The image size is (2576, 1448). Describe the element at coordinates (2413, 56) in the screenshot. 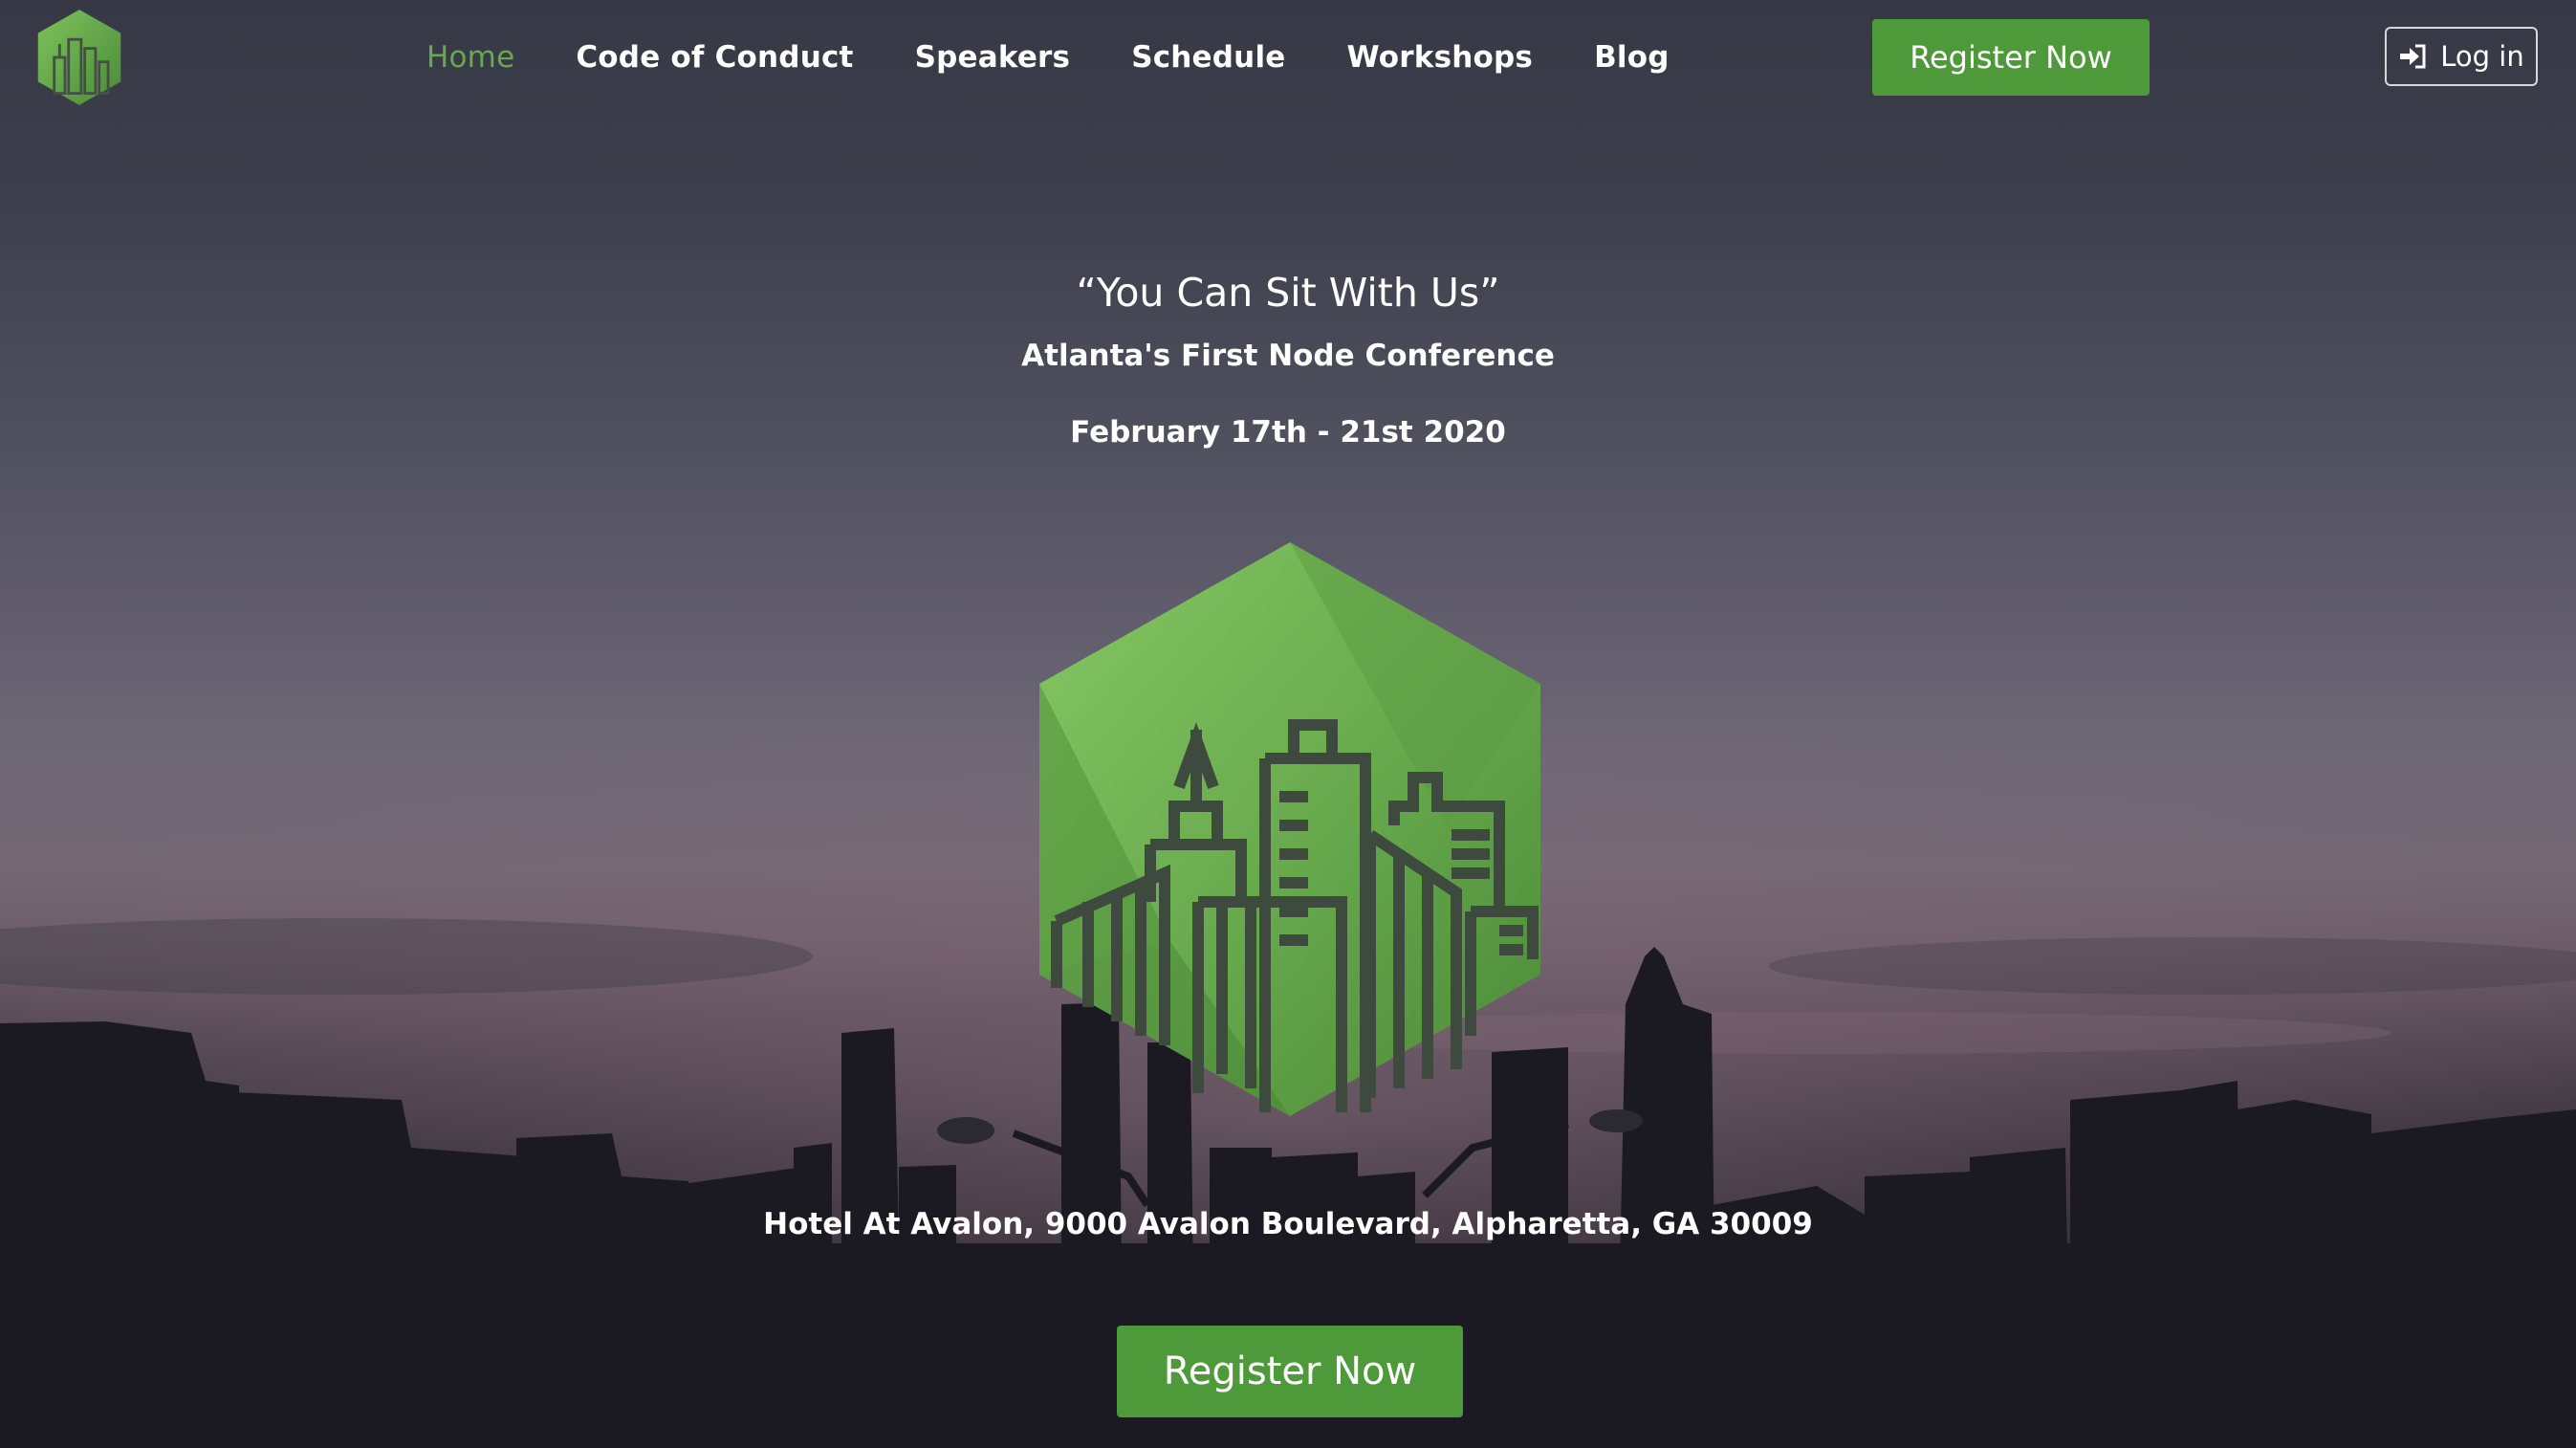

I see `sign-in-icon` at that location.